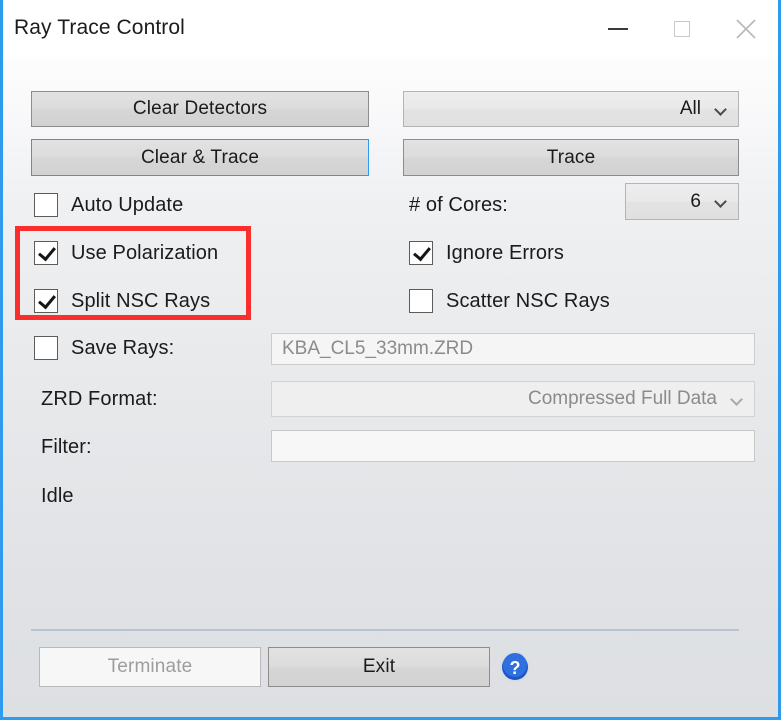 This screenshot has width=781, height=720. Describe the element at coordinates (200, 157) in the screenshot. I see `clear-and-trace-button: Clear & Trace` at that location.